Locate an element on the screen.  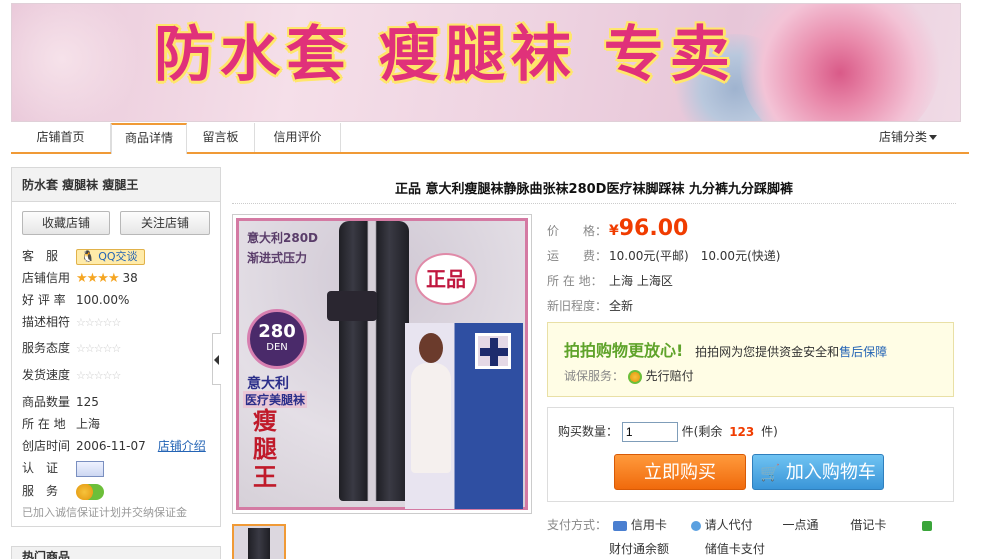
handbag is located at coordinates (352, 306).